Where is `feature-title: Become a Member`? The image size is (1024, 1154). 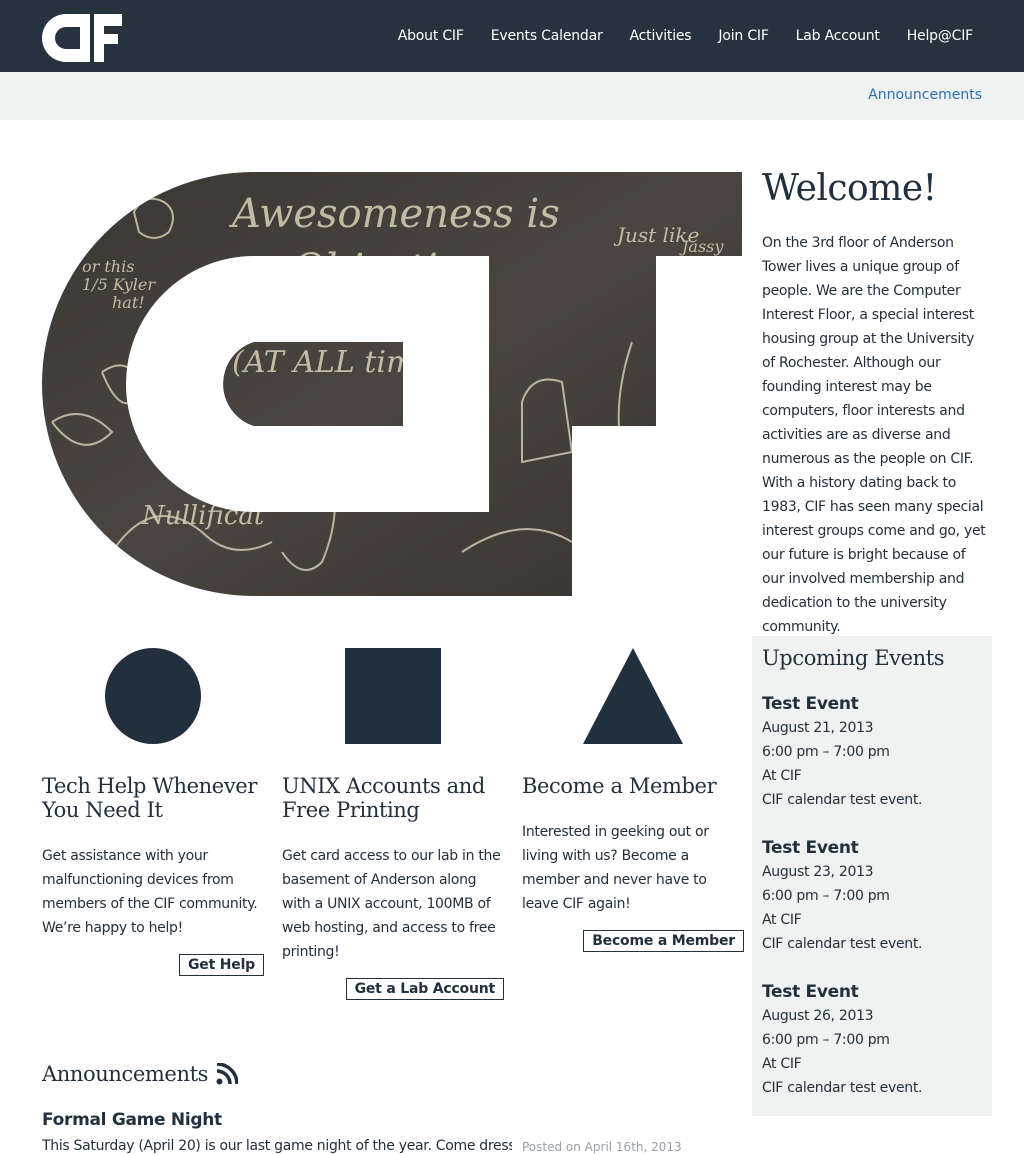
feature-title: Become a Member is located at coordinates (619, 786).